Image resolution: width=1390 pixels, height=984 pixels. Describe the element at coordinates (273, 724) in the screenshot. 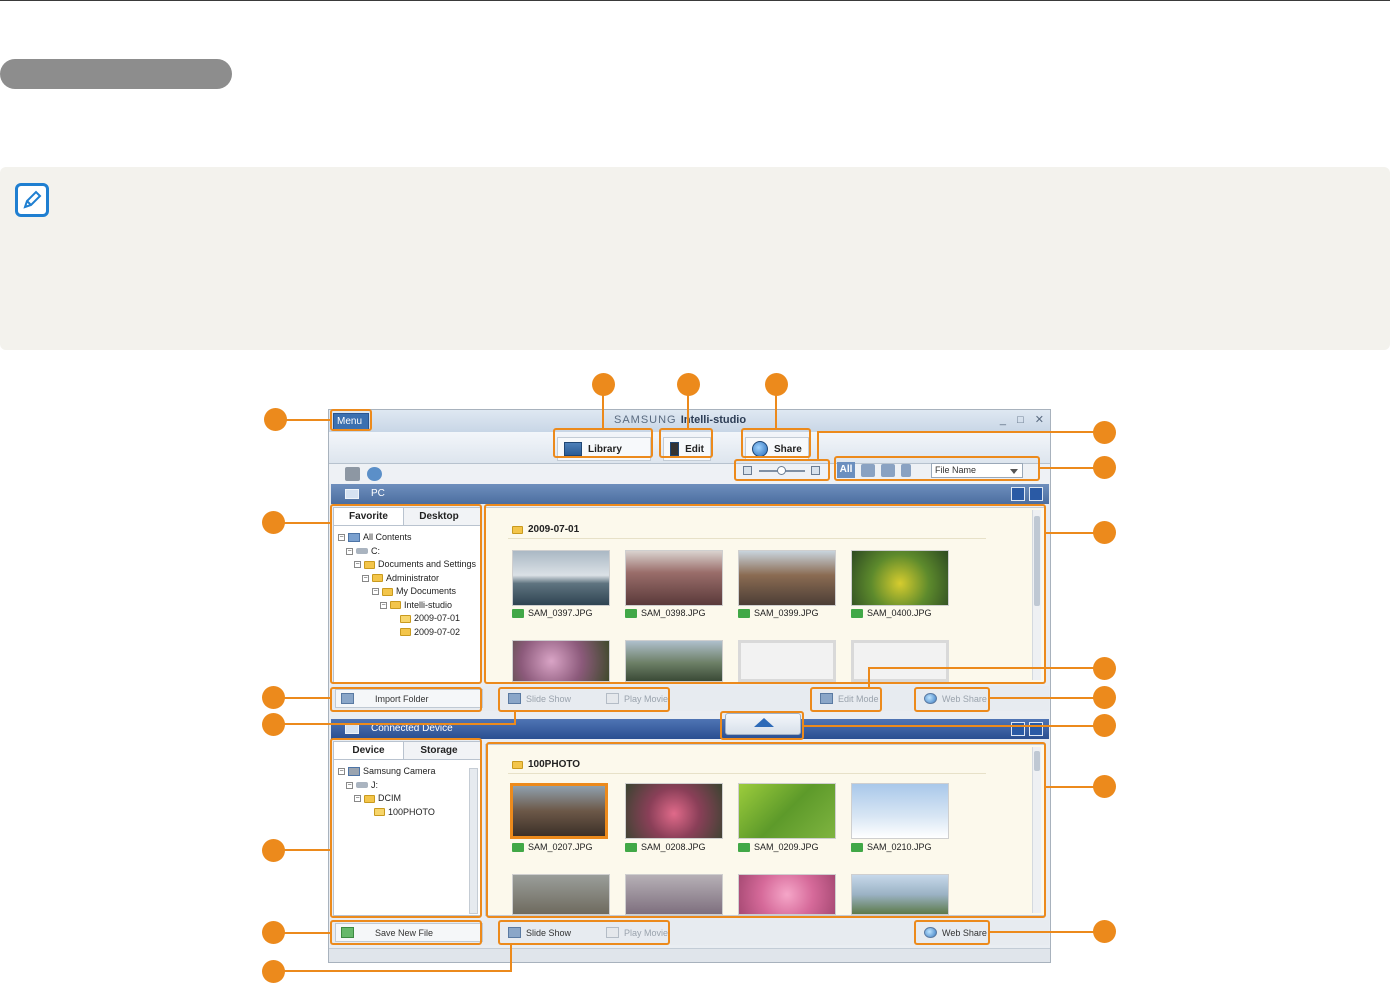

I see `callout-pc-playback` at that location.